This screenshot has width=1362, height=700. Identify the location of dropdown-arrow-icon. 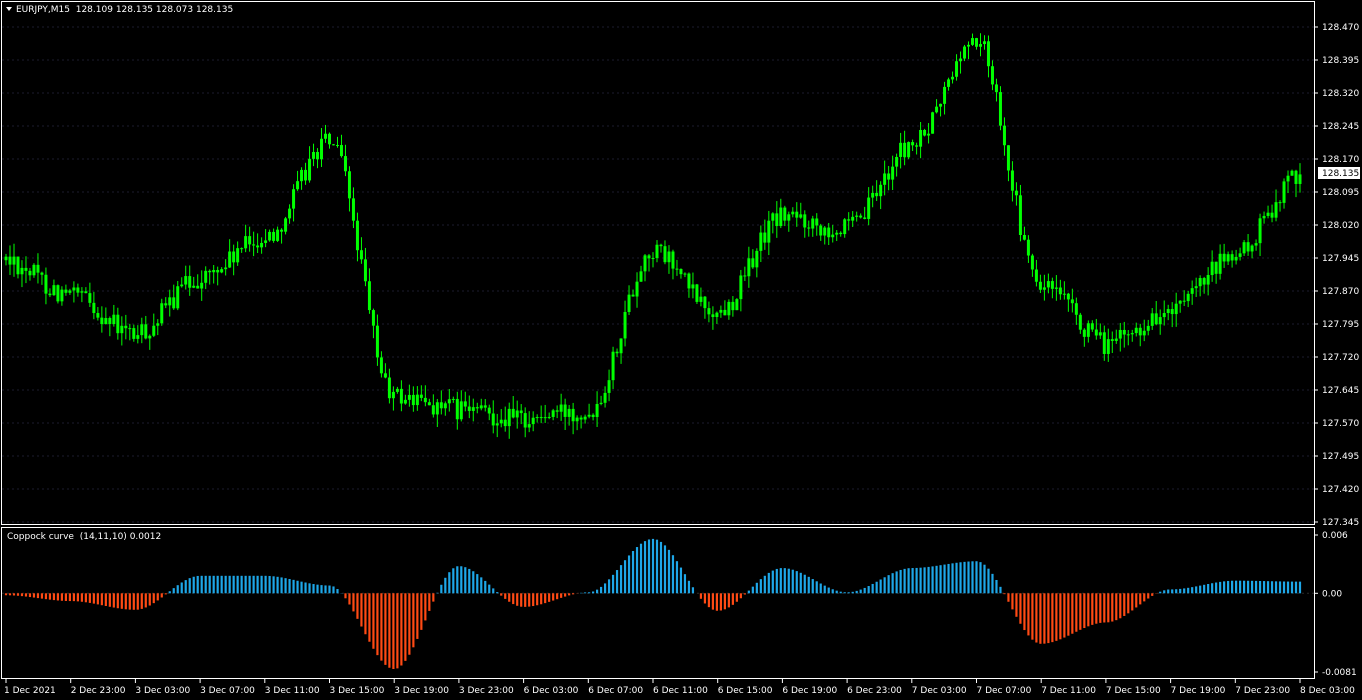
(9, 9).